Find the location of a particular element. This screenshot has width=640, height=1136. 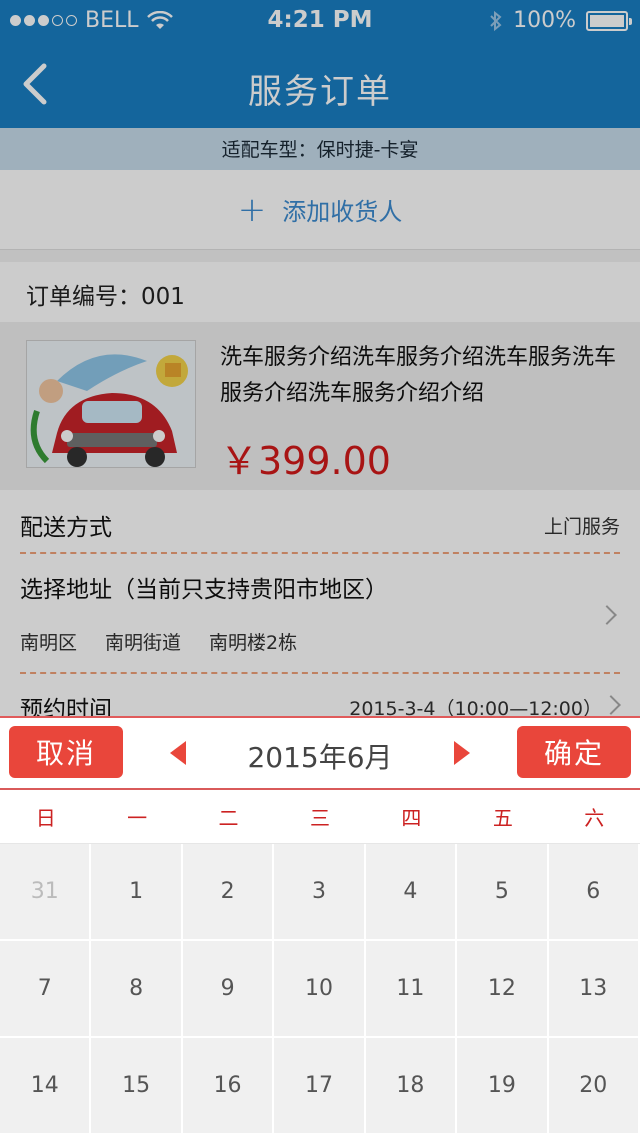

day-cell: 8 is located at coordinates (137, 989).